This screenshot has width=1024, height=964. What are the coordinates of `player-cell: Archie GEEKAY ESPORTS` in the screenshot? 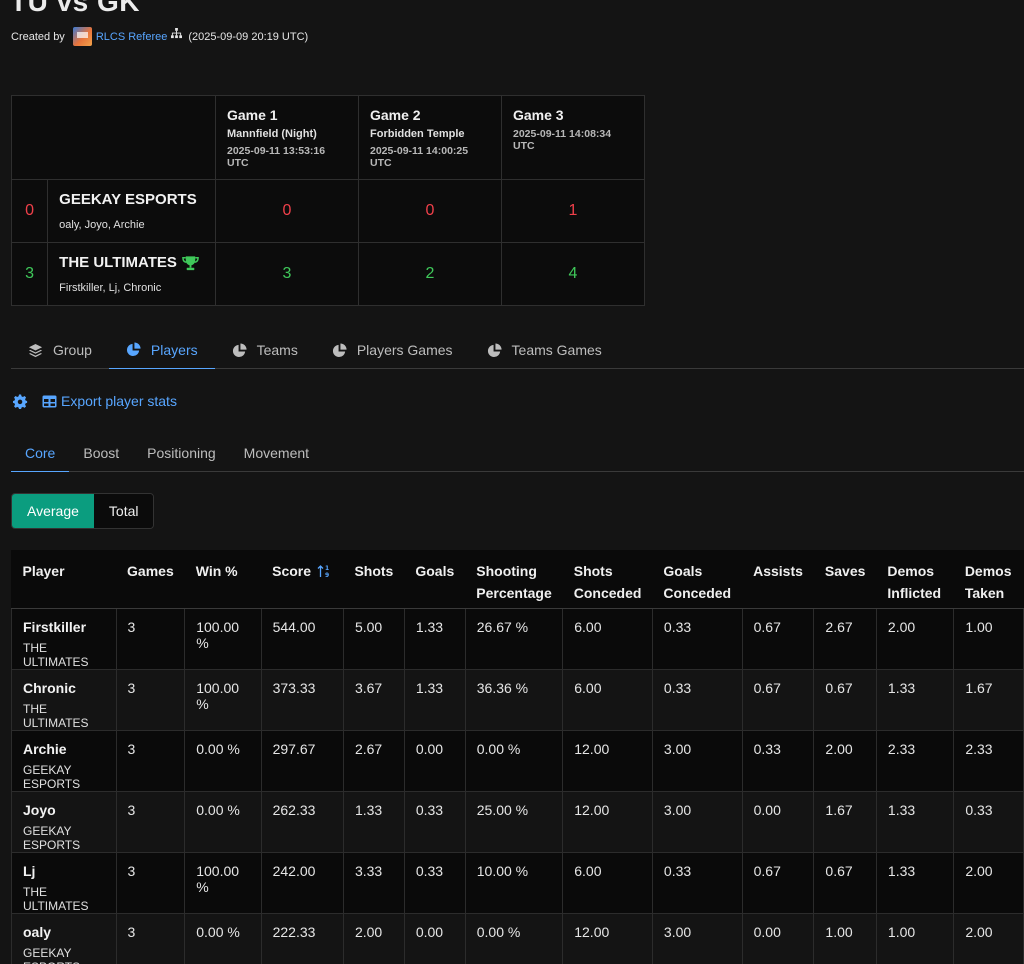 It's located at (64, 761).